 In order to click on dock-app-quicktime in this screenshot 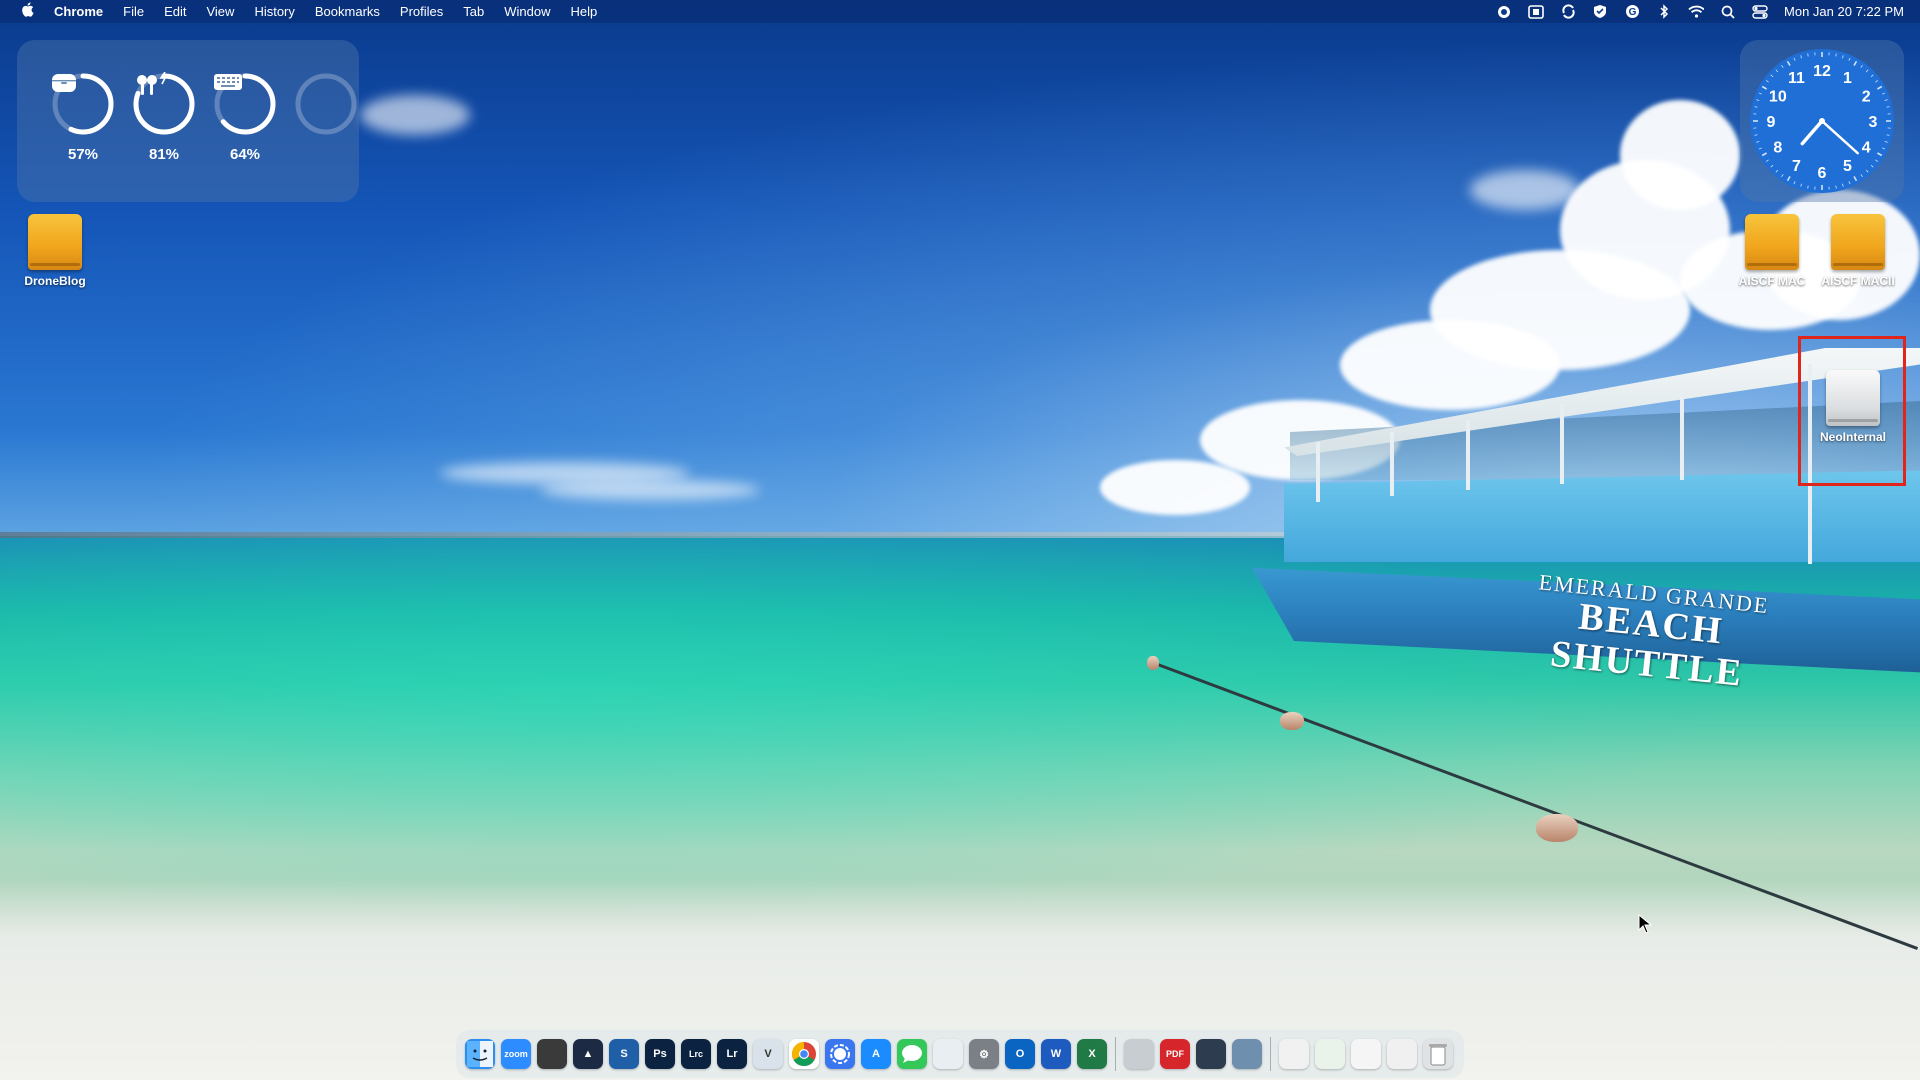, I will do `click(1211, 1054)`.